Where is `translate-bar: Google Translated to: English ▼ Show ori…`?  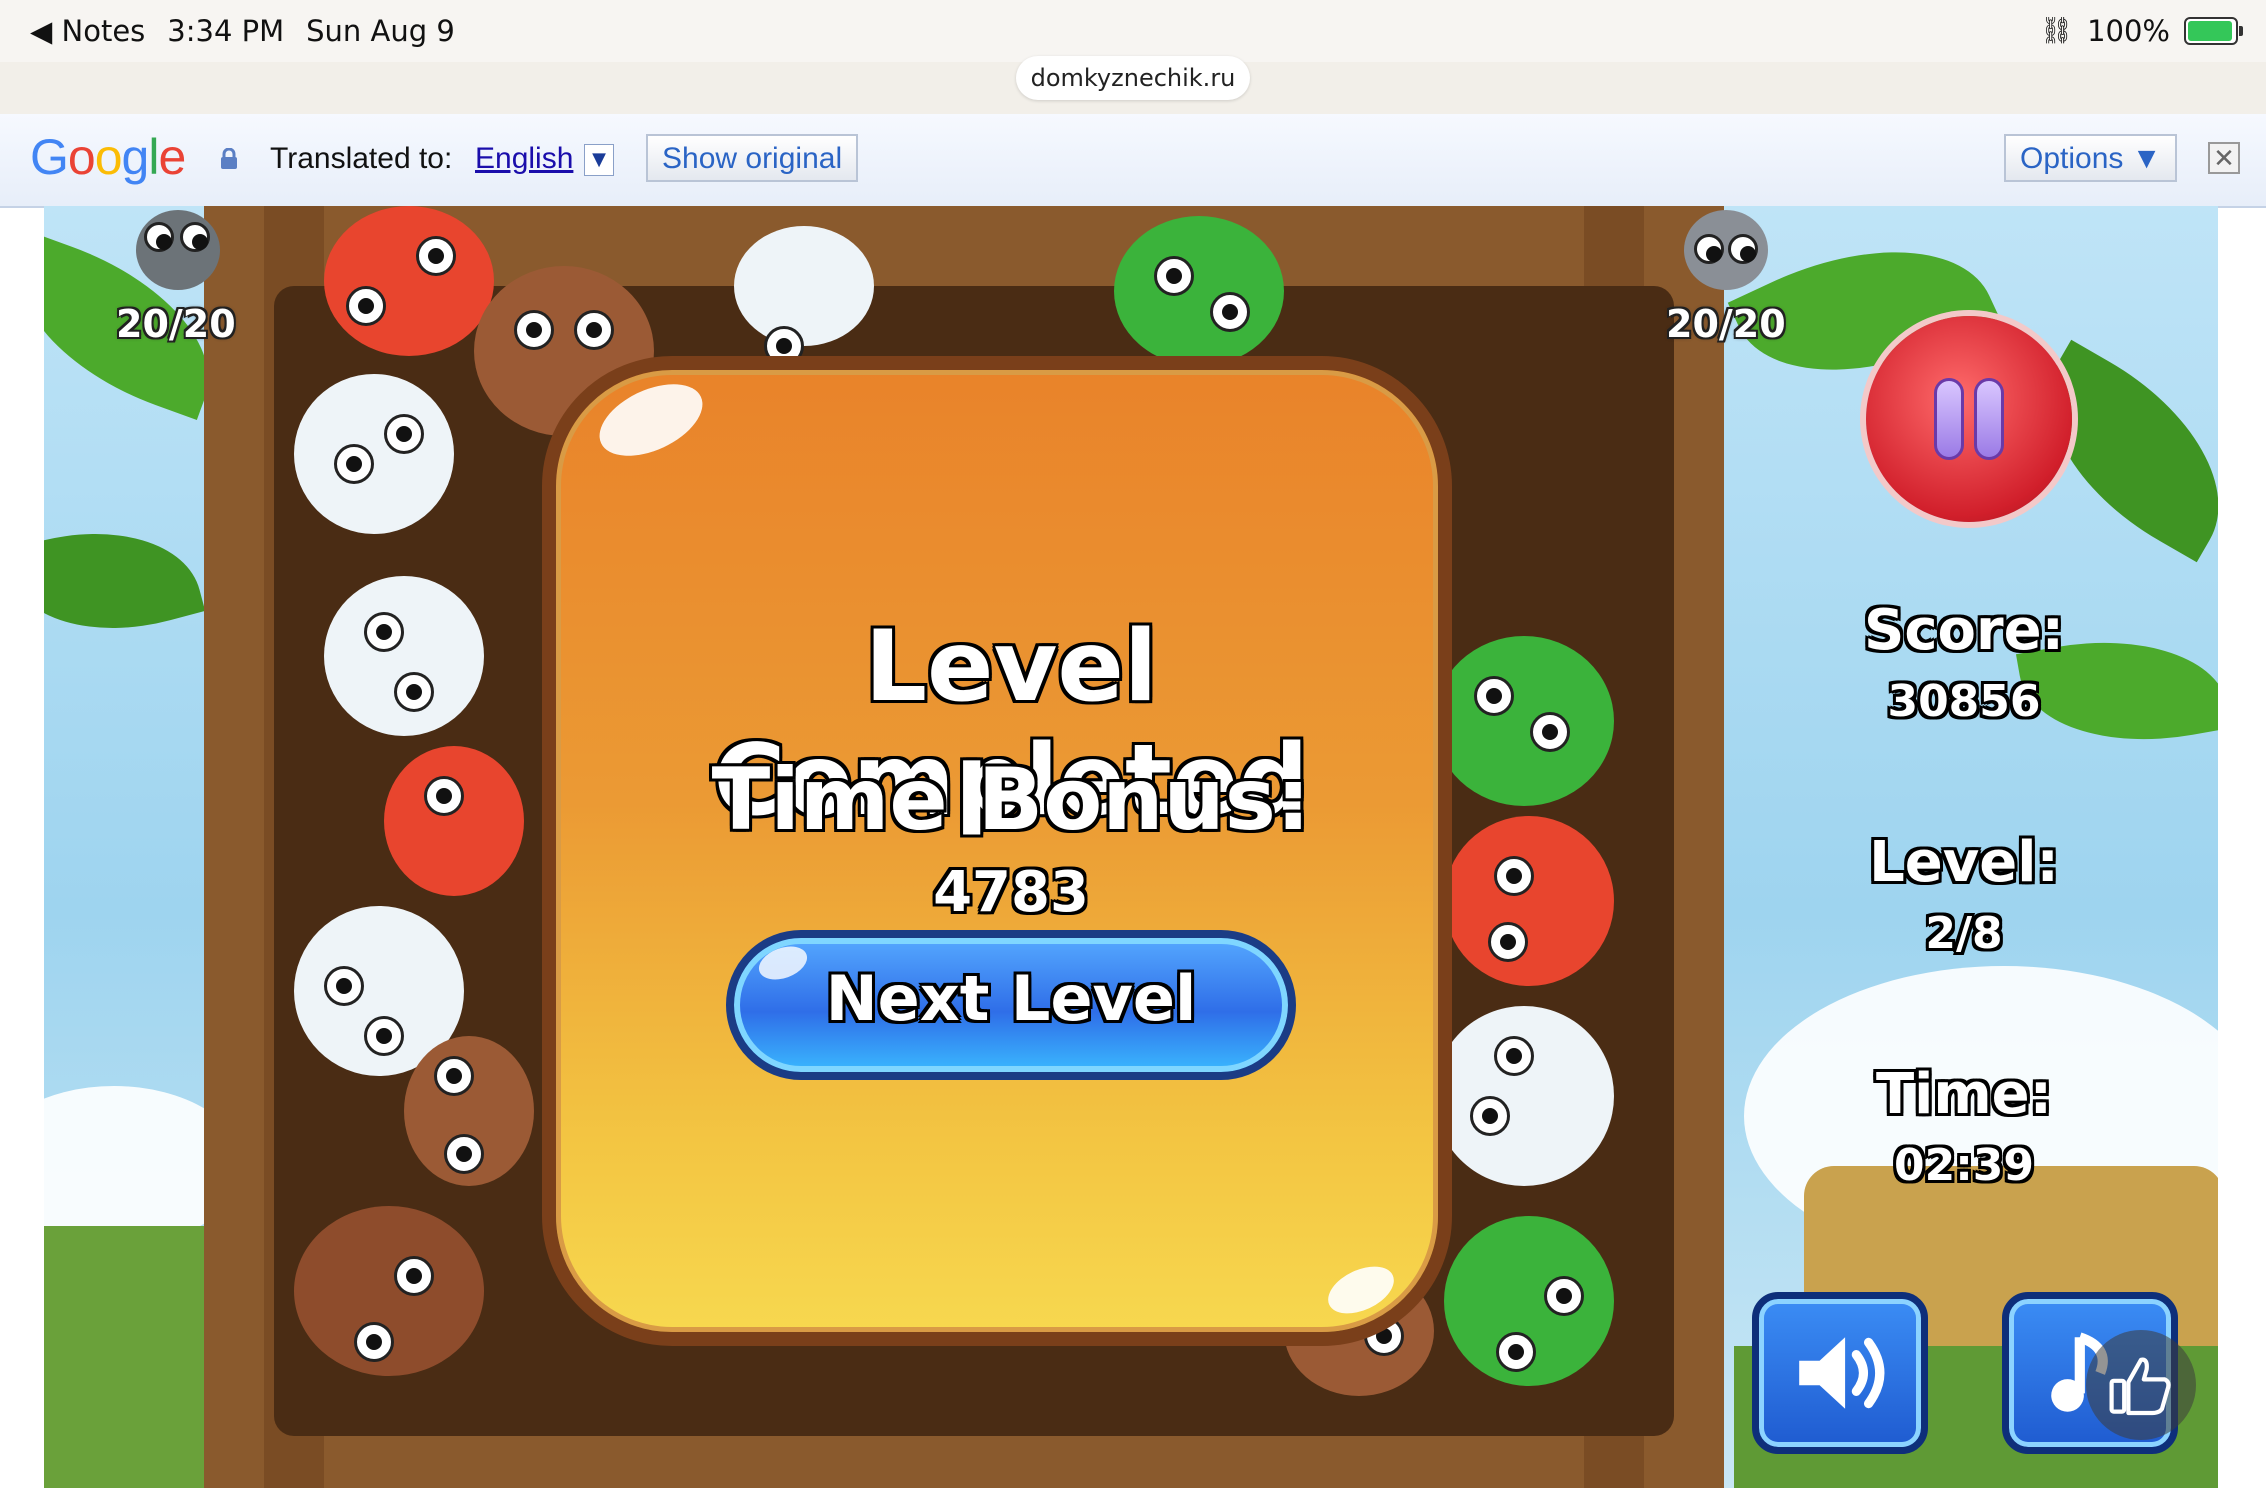
translate-bar: Google Translated to: English ▼ Show ori… is located at coordinates (1133, 161).